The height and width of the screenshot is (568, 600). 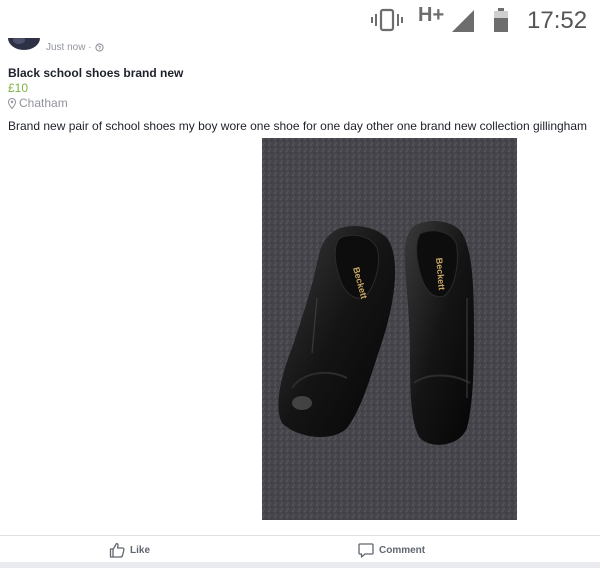 What do you see at coordinates (463, 21) in the screenshot?
I see `signal-icon` at bounding box center [463, 21].